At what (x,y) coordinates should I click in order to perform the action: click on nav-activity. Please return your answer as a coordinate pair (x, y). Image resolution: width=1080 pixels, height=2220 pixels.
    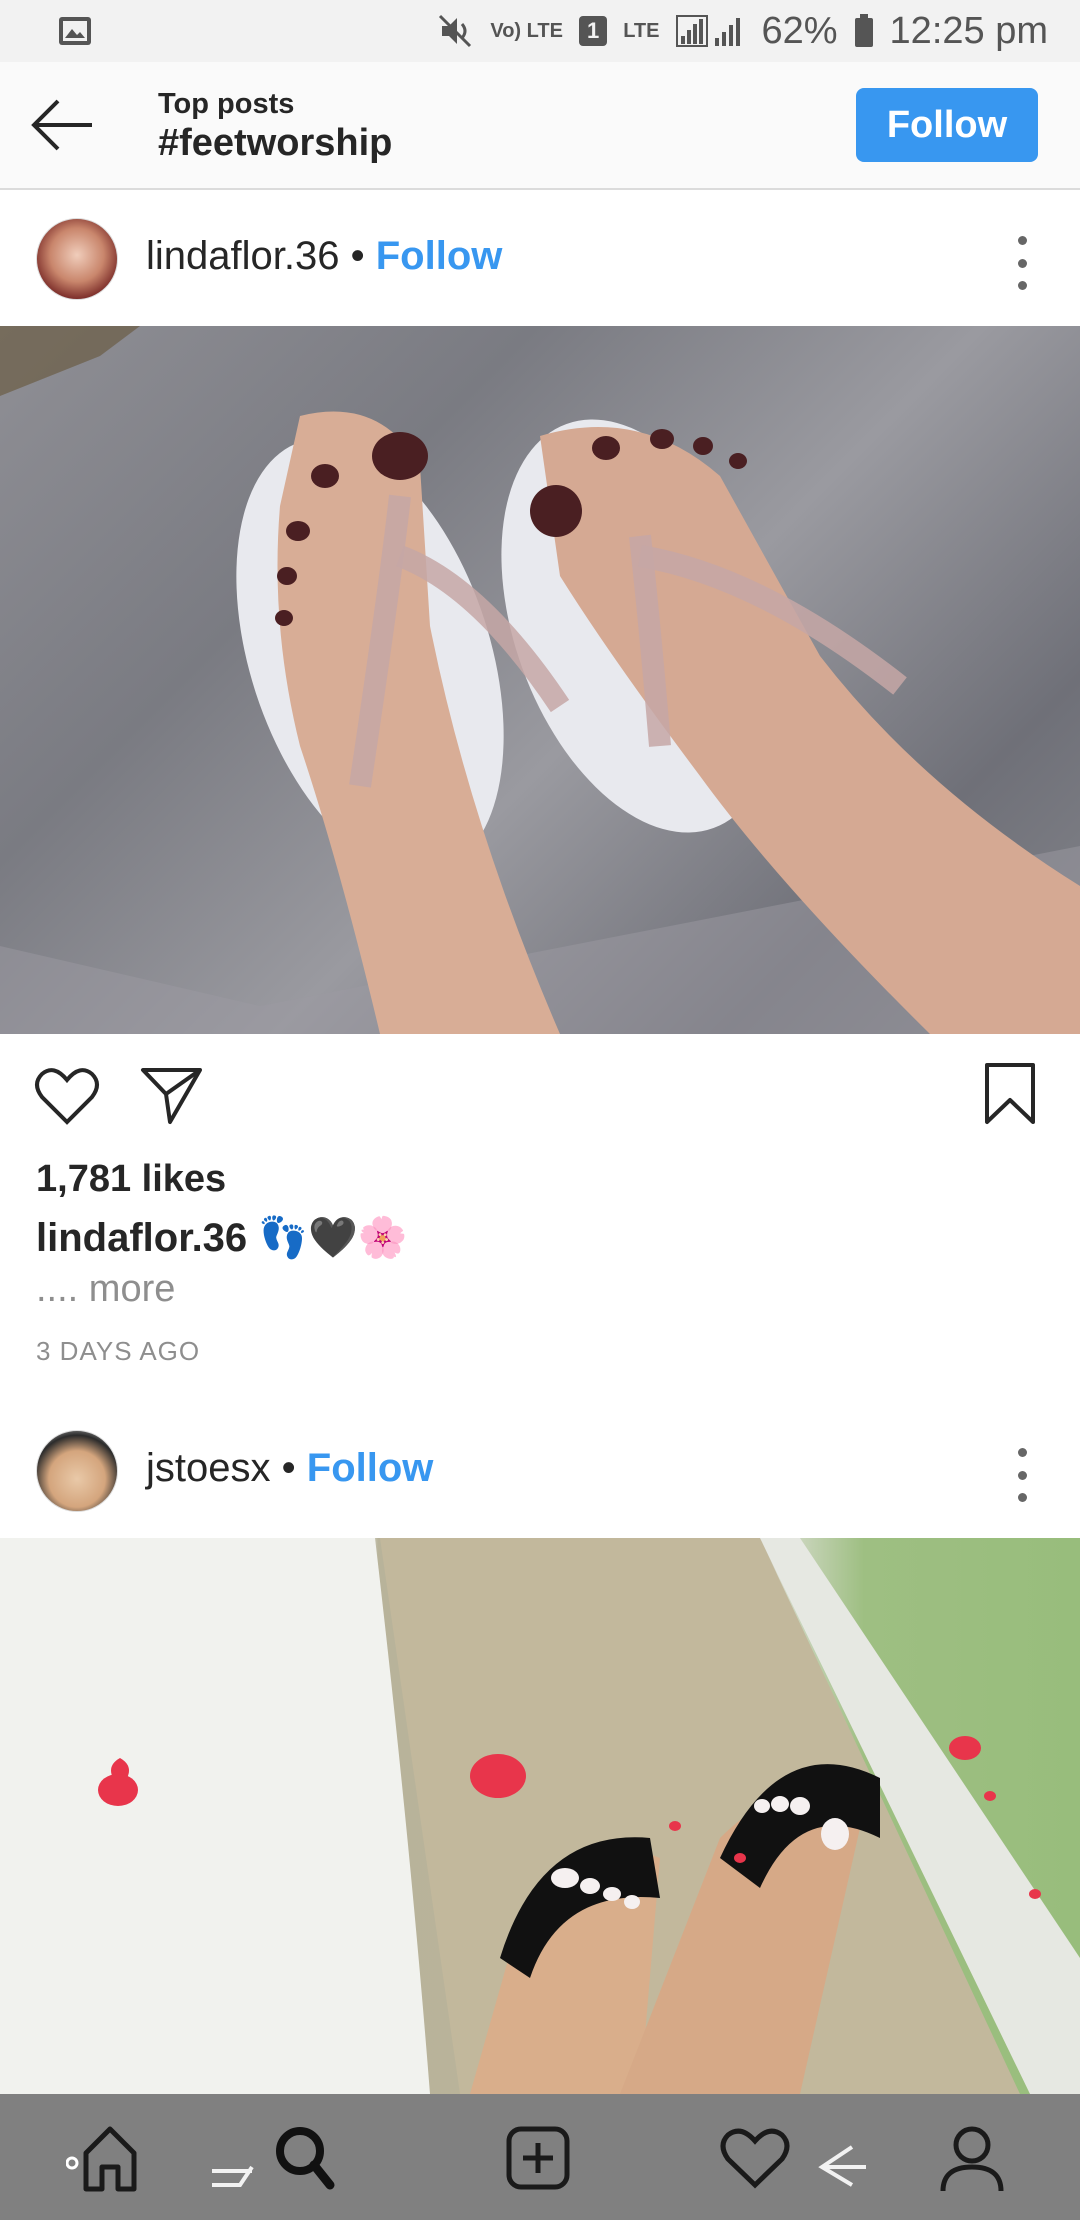
    Looking at the image, I should click on (793, 2158).